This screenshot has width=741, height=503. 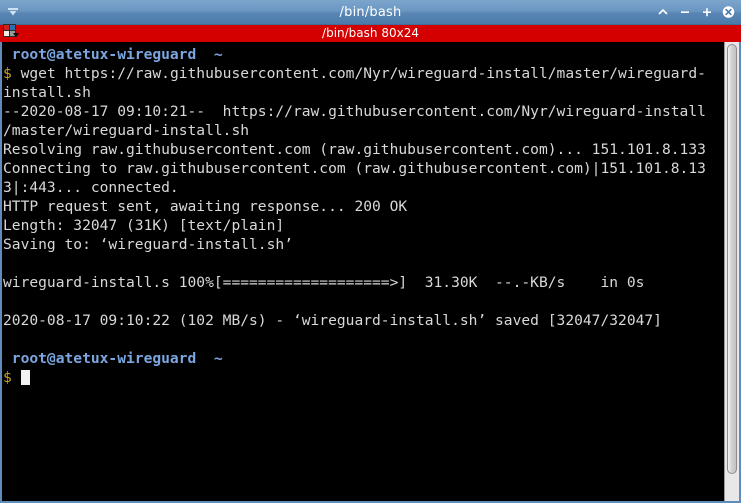 I want to click on tab-menu-button, so click(x=12, y=33).